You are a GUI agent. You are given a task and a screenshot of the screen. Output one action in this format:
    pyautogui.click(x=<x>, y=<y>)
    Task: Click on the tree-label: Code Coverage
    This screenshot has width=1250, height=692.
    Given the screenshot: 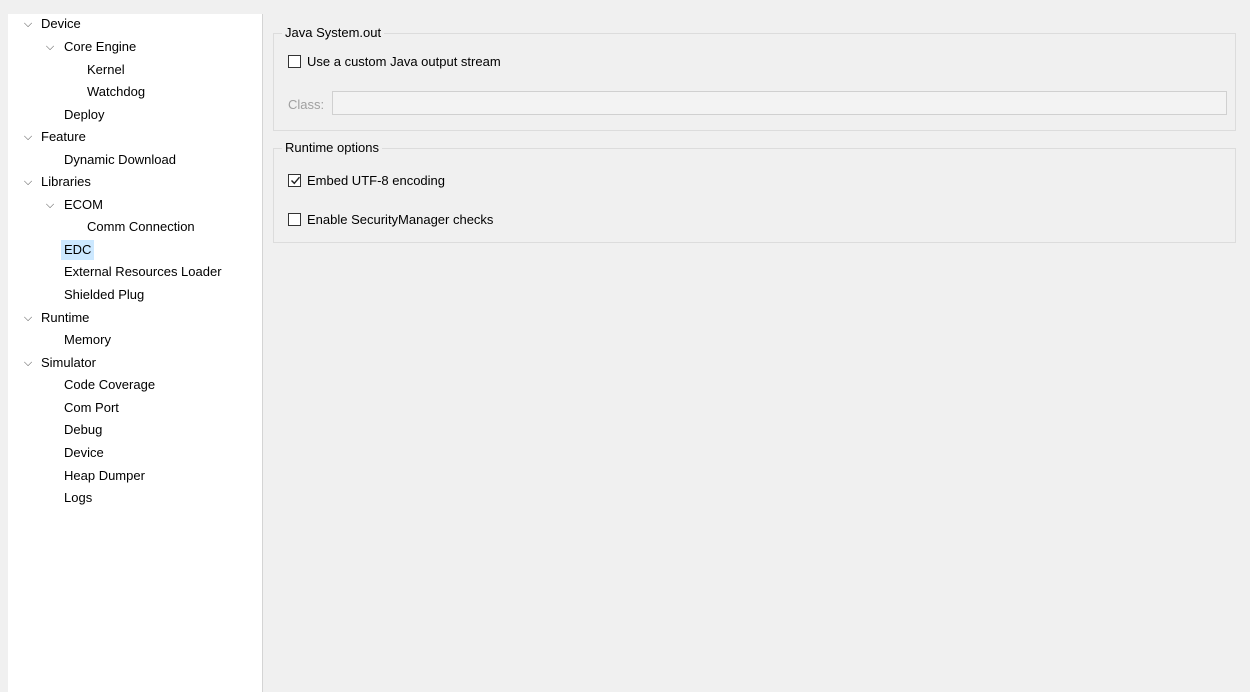 What is the action you would take?
    pyautogui.click(x=109, y=385)
    